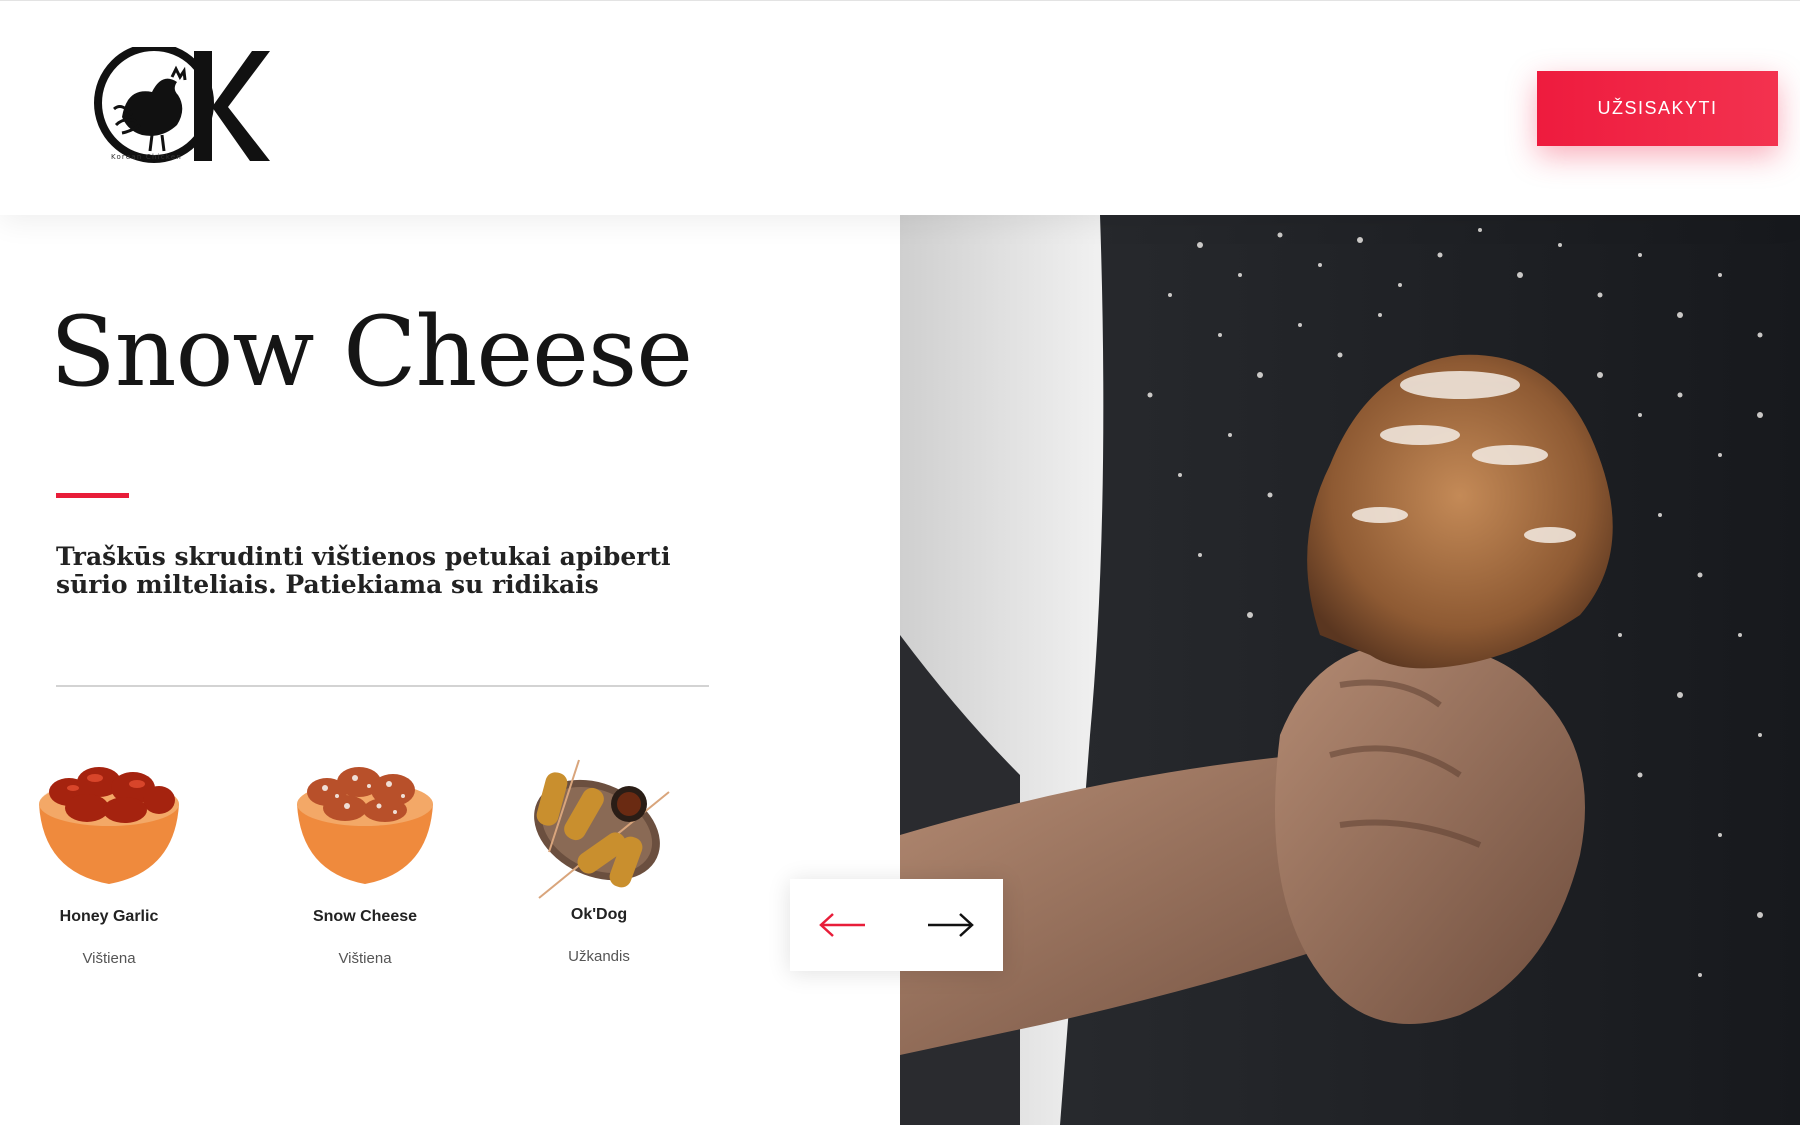  I want to click on menu-item-name: Ok'Dog, so click(599, 914).